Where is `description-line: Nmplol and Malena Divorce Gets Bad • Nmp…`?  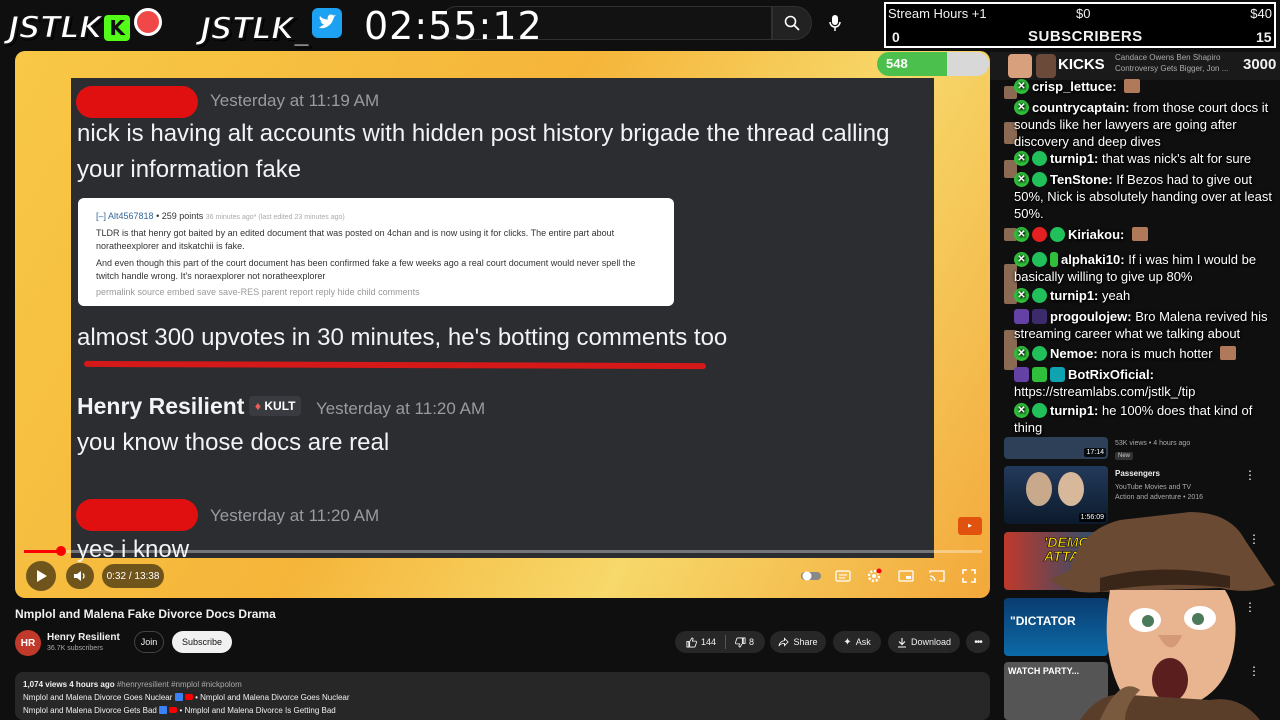
description-line: Nmplol and Malena Divorce Gets Bad • Nmp… is located at coordinates (502, 710).